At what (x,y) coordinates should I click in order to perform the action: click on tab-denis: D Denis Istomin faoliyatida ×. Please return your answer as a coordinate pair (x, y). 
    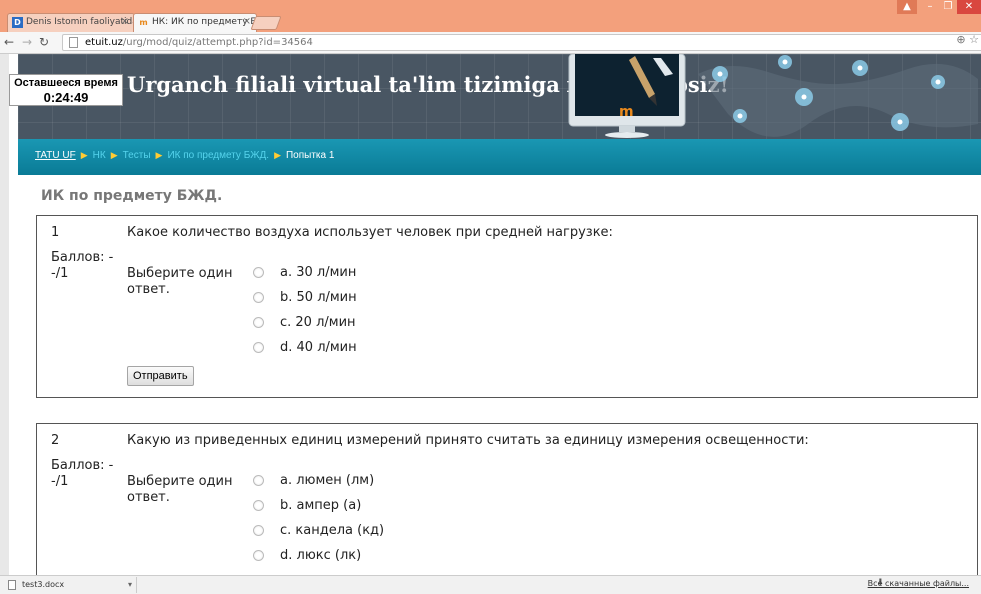
    Looking at the image, I should click on (71, 22).